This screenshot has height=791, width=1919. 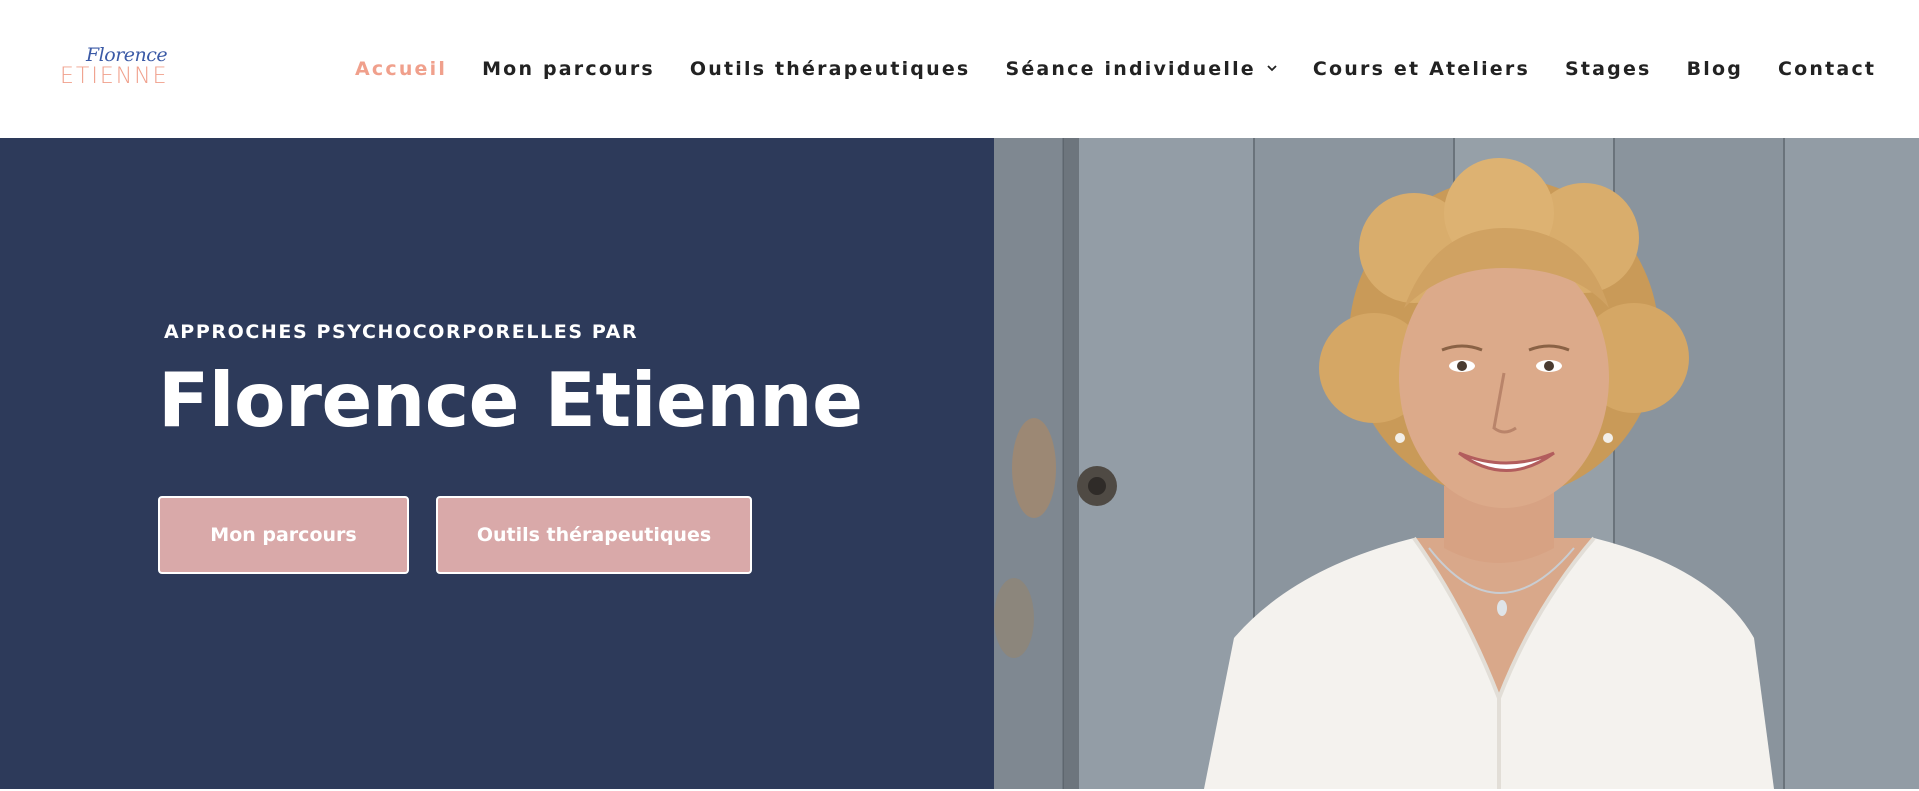 I want to click on mon-parcours-button: Mon parcours, so click(x=283, y=535).